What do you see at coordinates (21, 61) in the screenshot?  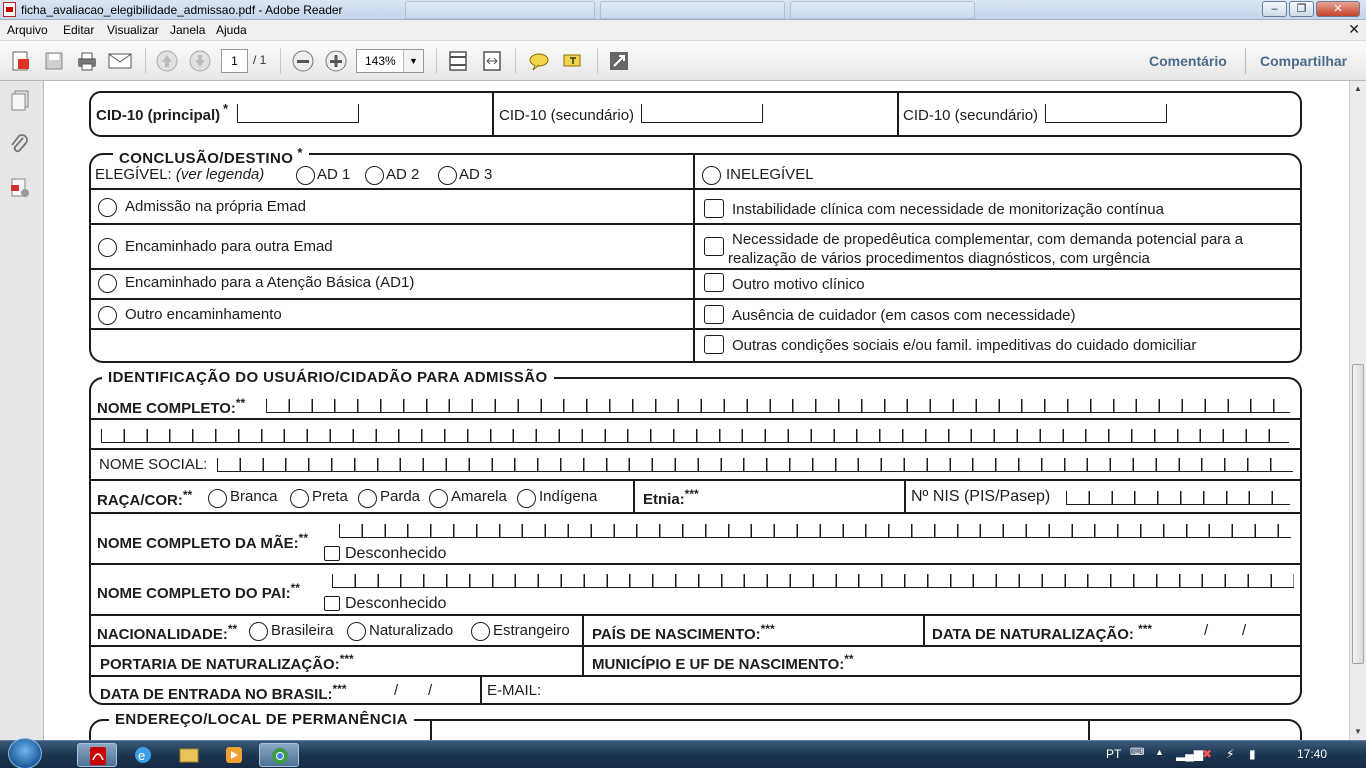 I see `create-pdf-icon` at bounding box center [21, 61].